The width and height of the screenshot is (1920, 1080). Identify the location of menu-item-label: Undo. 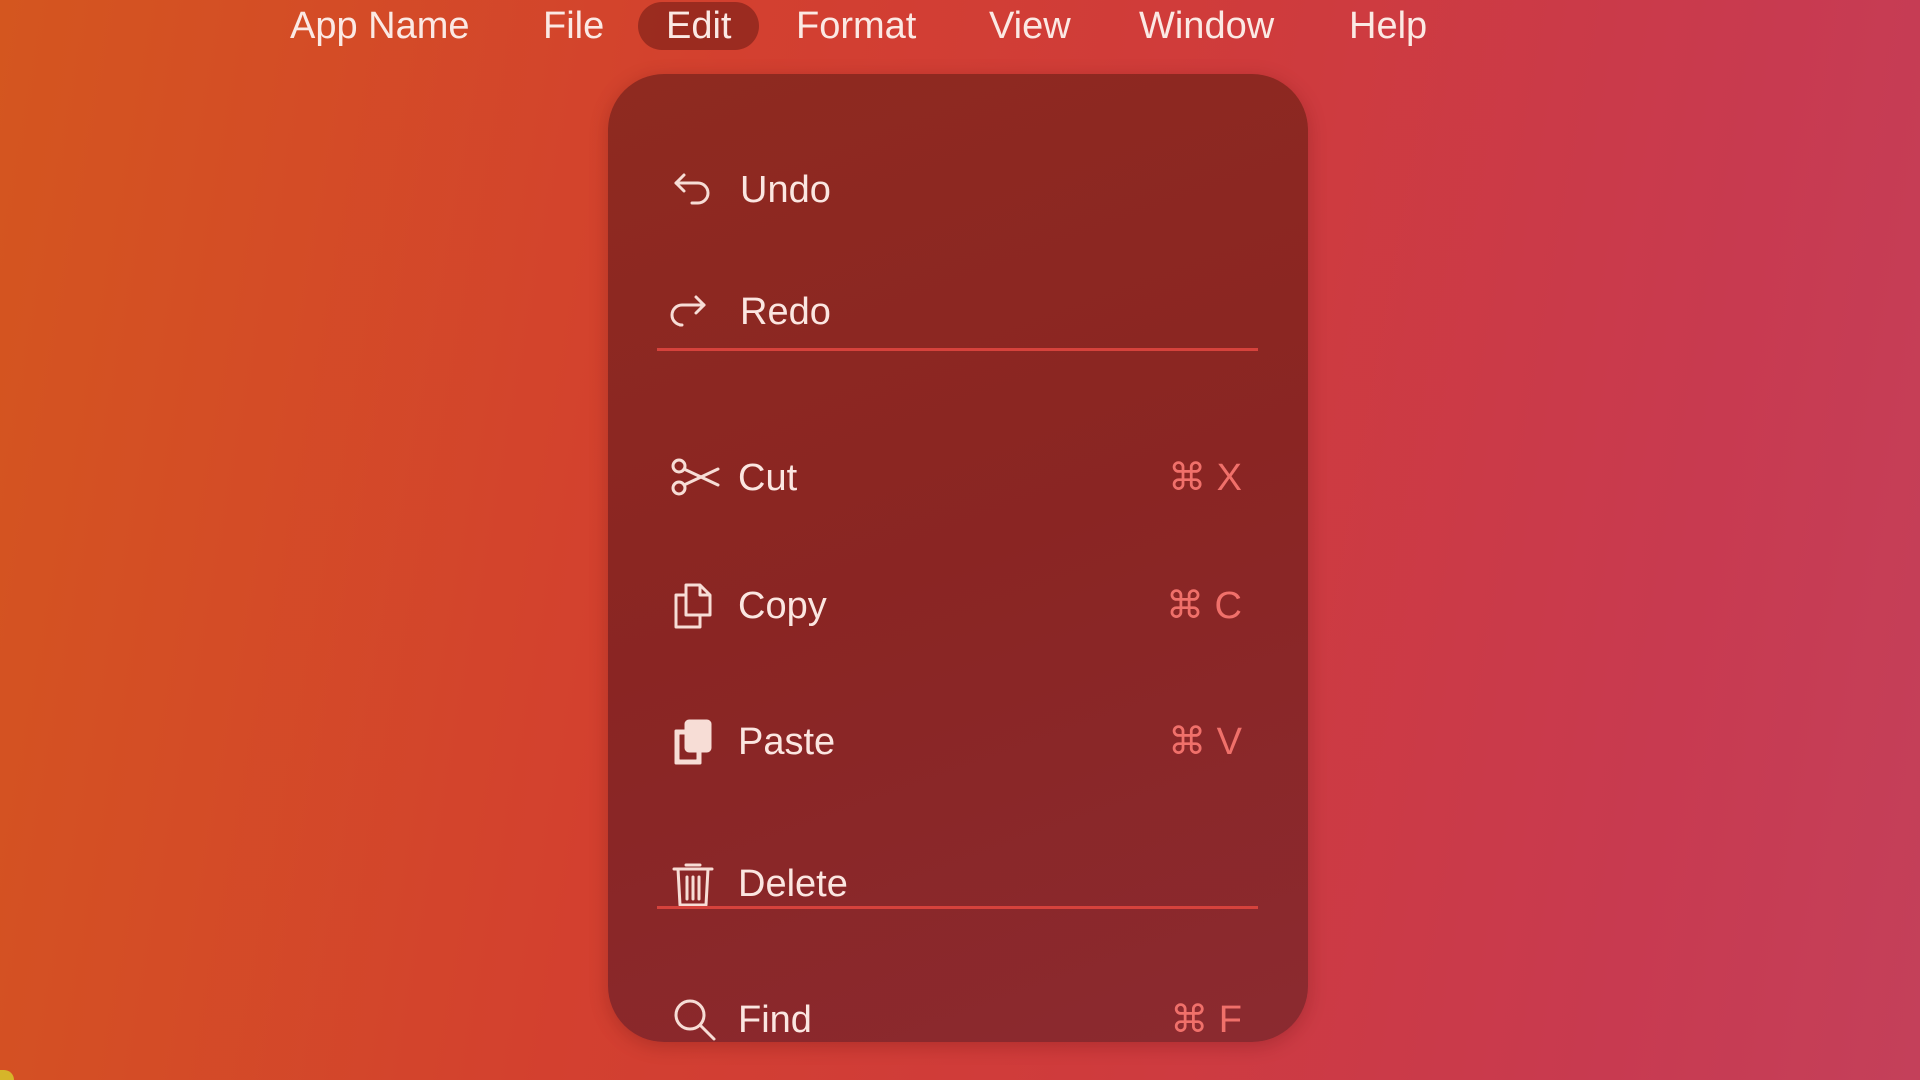
(785, 190).